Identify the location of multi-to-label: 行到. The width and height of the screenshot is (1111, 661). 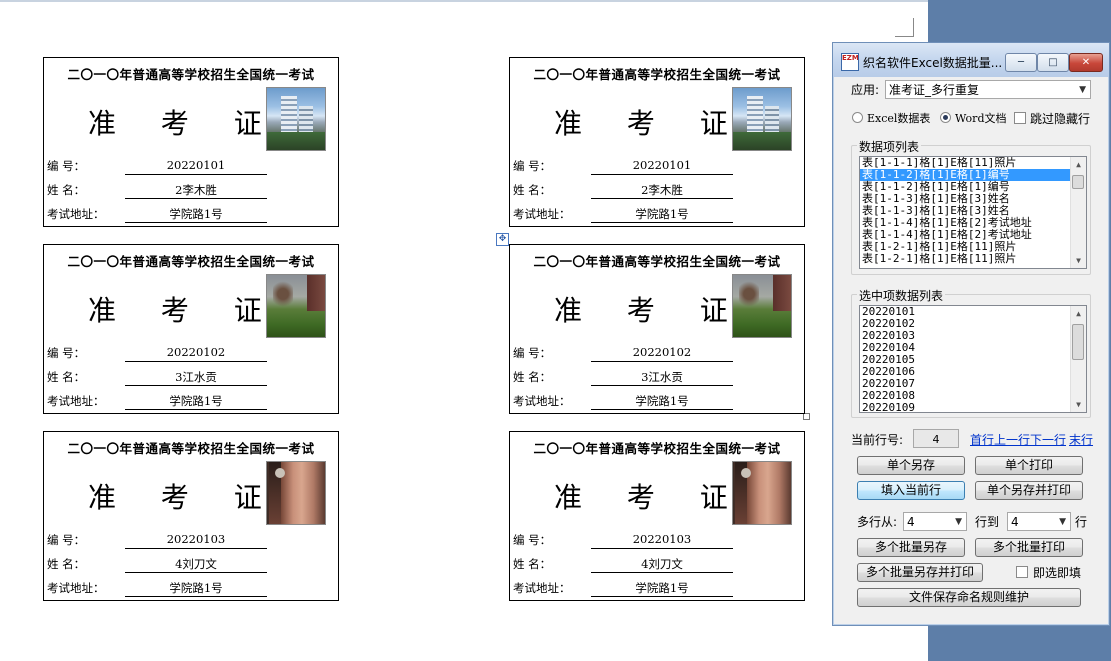
(987, 522).